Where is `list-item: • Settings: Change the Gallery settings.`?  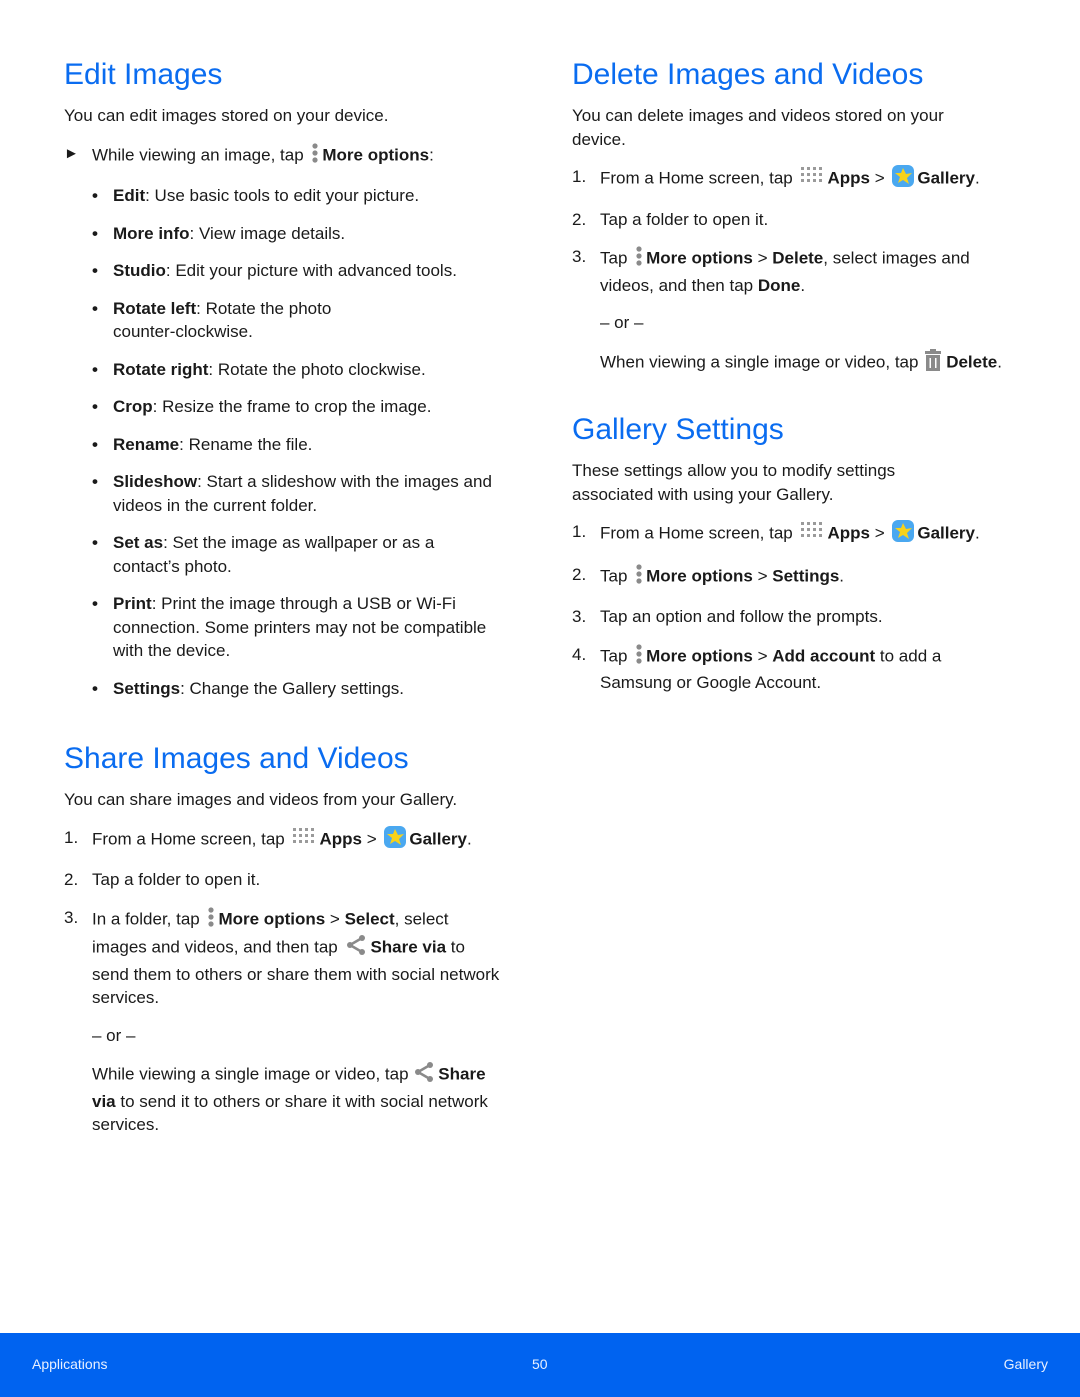 list-item: • Settings: Change the Gallery settings. is located at coordinates (248, 688).